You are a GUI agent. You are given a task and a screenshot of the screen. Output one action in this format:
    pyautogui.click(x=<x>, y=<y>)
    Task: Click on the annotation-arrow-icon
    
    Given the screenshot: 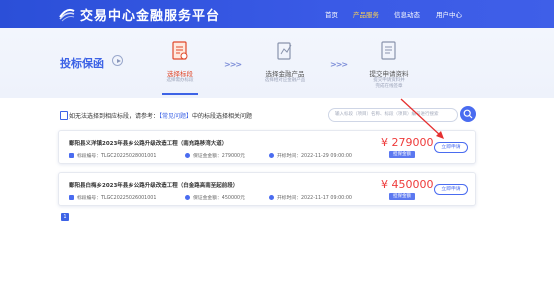 What is the action you would take?
    pyautogui.click(x=422, y=118)
    